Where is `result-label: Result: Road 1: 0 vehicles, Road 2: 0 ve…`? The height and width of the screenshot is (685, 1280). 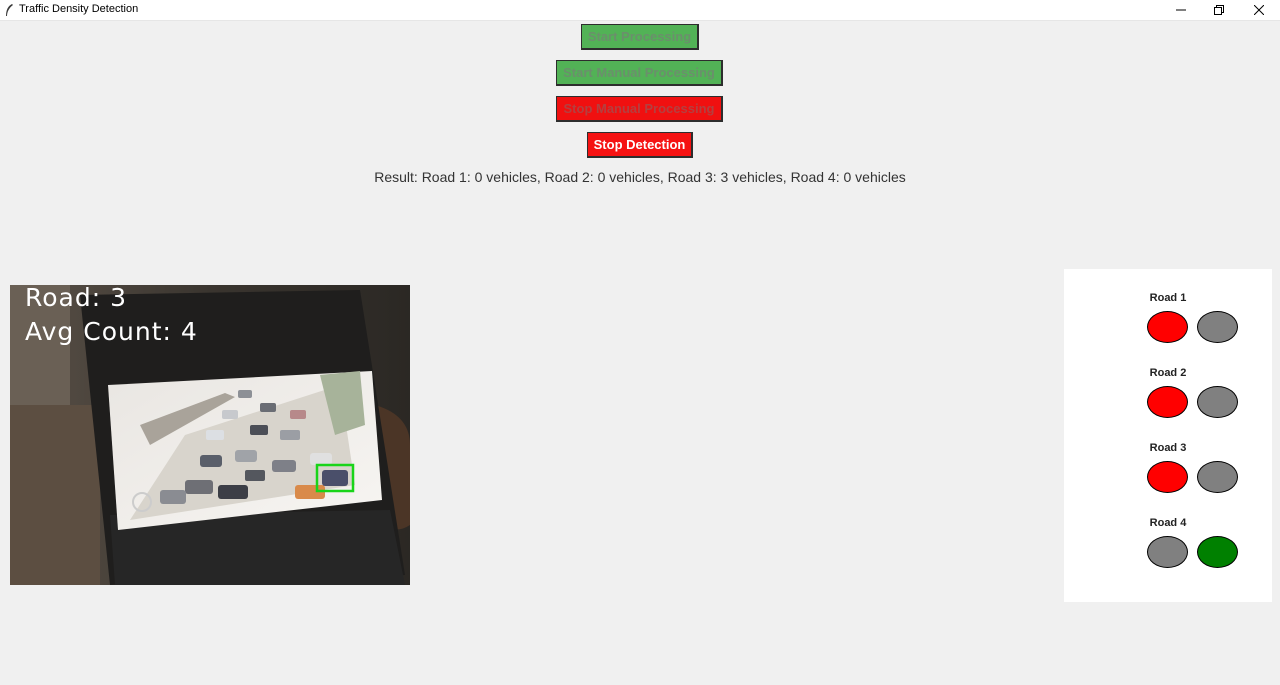 result-label: Result: Road 1: 0 vehicles, Road 2: 0 ve… is located at coordinates (640, 177).